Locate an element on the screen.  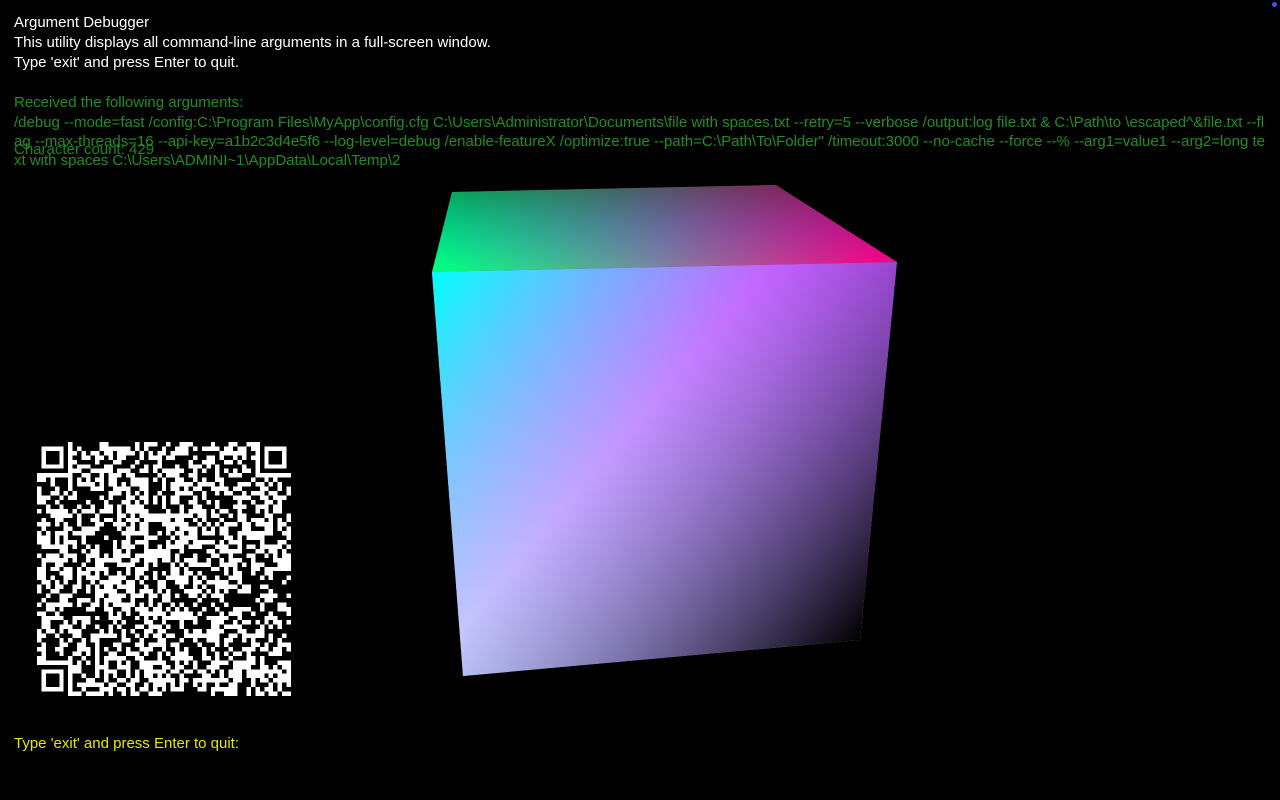
qr-code is located at coordinates (164, 569).